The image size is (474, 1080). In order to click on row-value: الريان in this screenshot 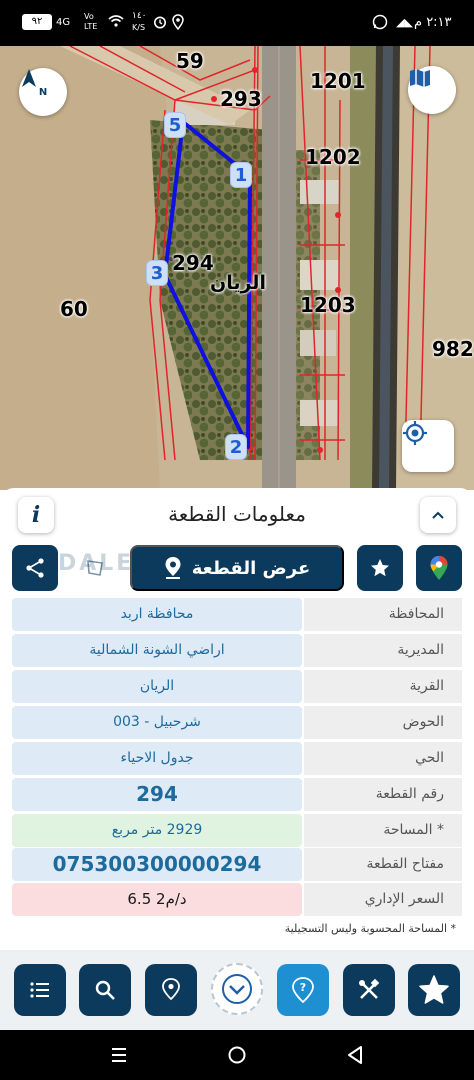, I will do `click(157, 686)`.